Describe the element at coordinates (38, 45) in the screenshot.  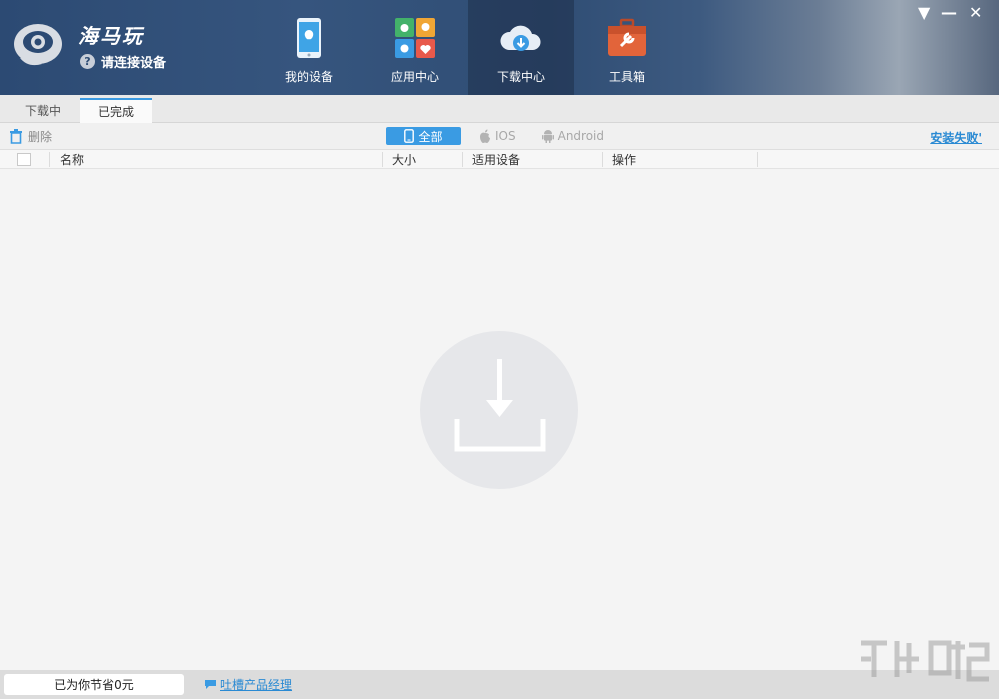
I see `haima-logo-icon` at that location.